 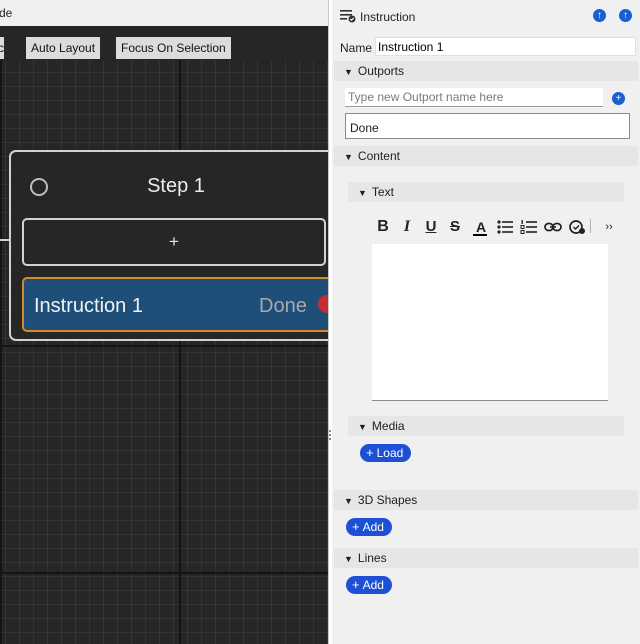 I want to click on instruction-list-icon, so click(x=348, y=16).